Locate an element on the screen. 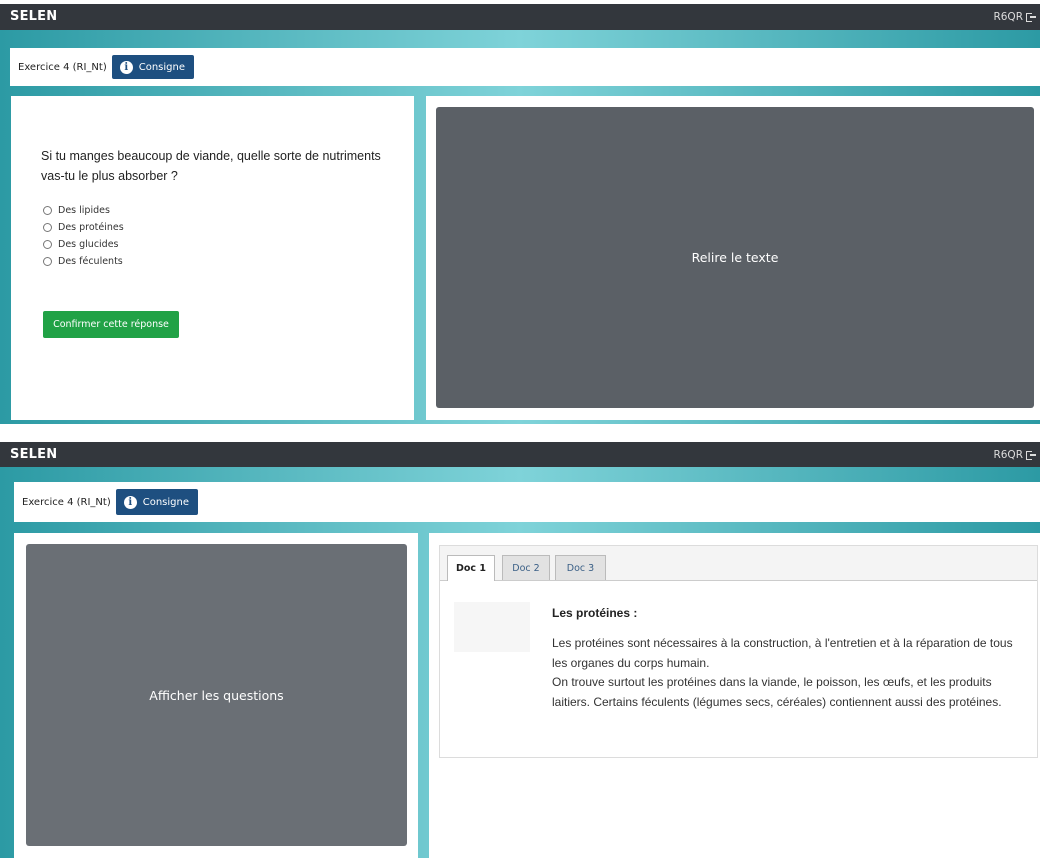  answer-option-proteines: Des protéines is located at coordinates (83, 227).